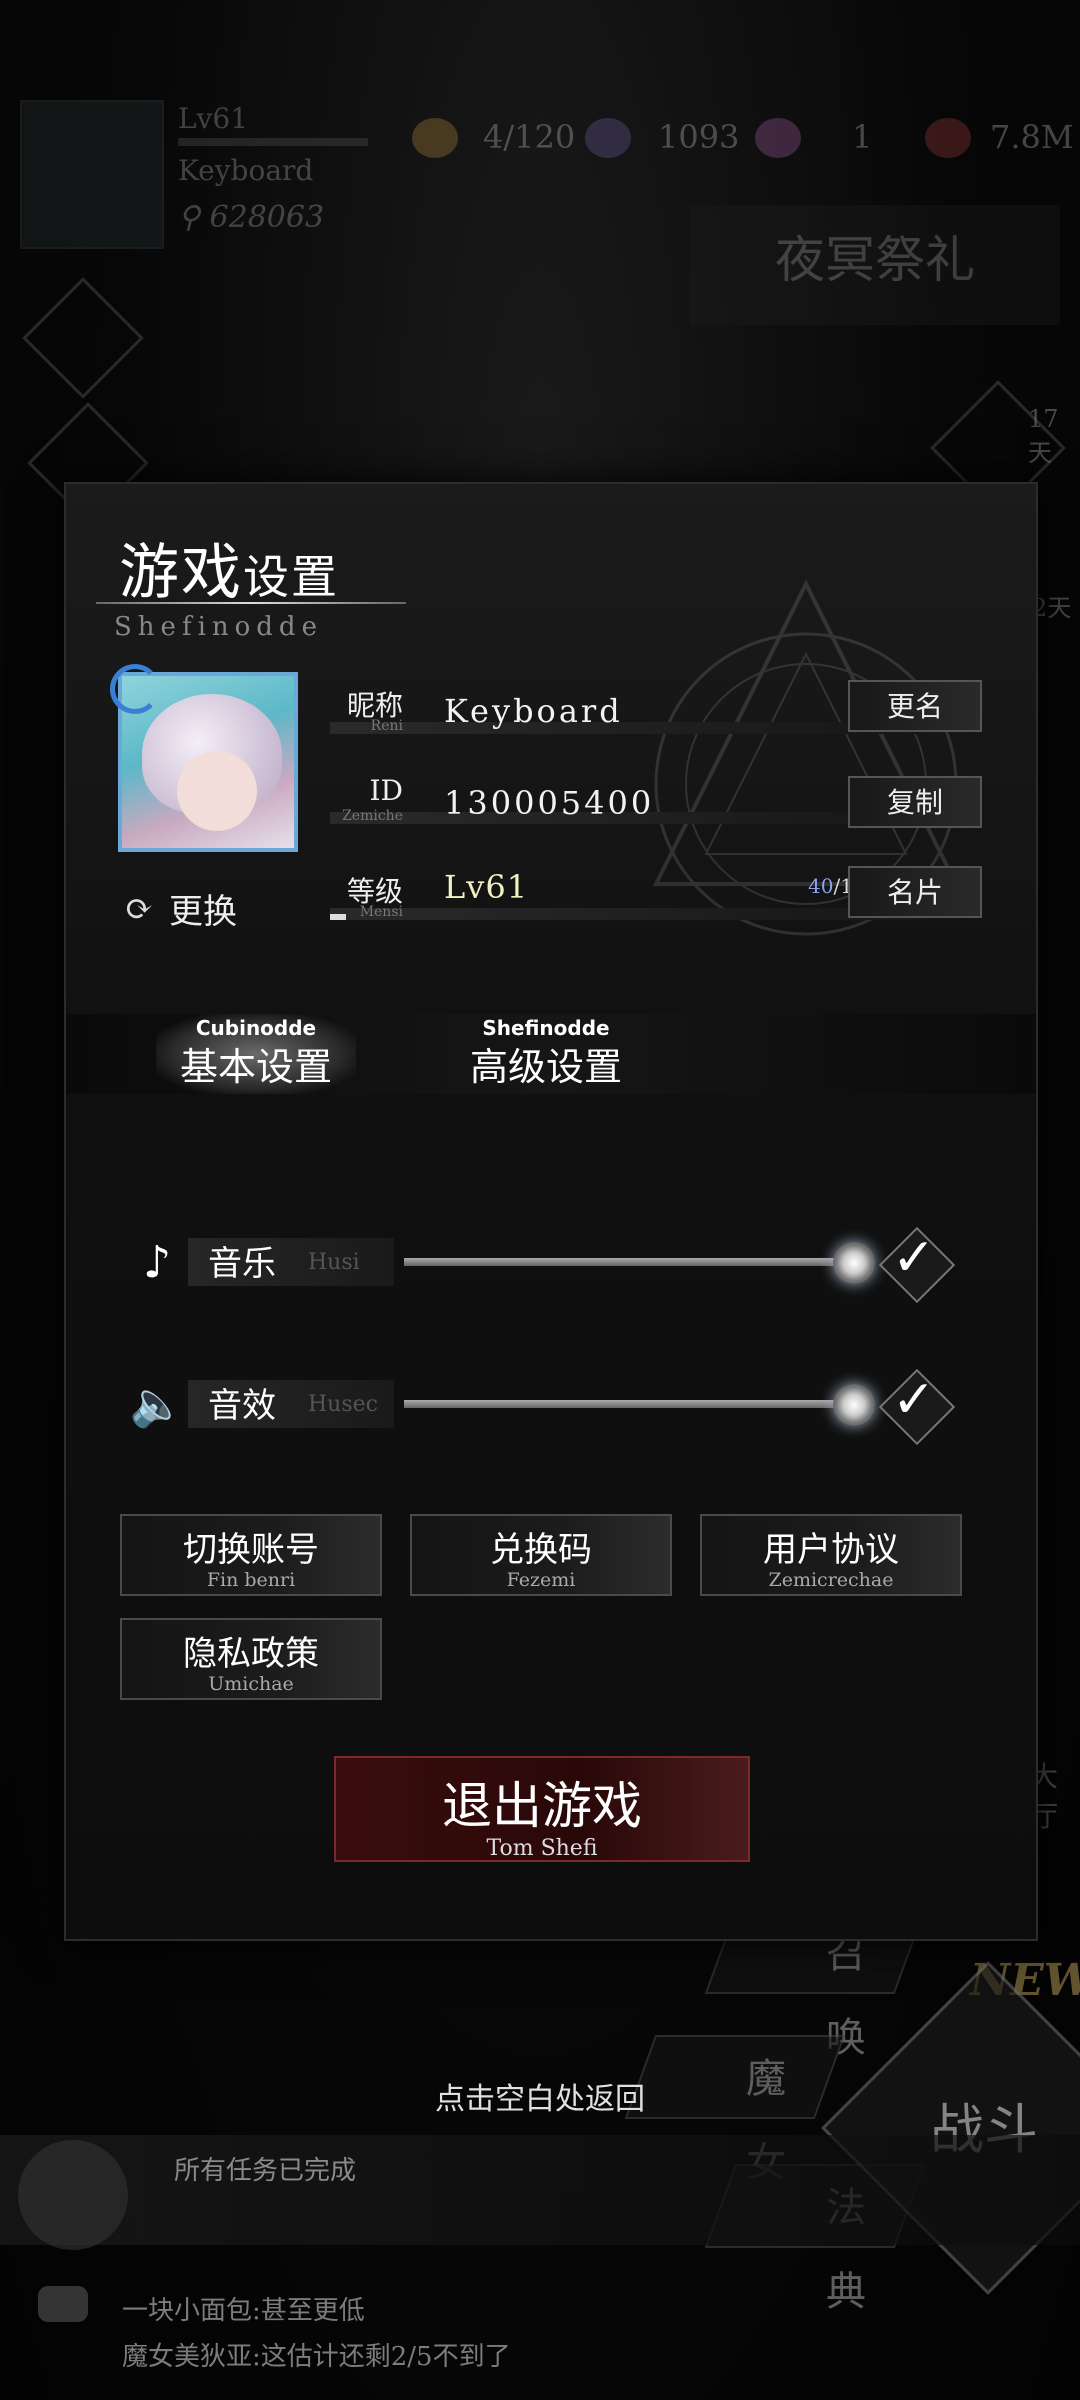 The width and height of the screenshot is (1080, 2400). I want to click on level-row: 等级 Mensi Lv61 40/1492 名片, so click(655, 898).